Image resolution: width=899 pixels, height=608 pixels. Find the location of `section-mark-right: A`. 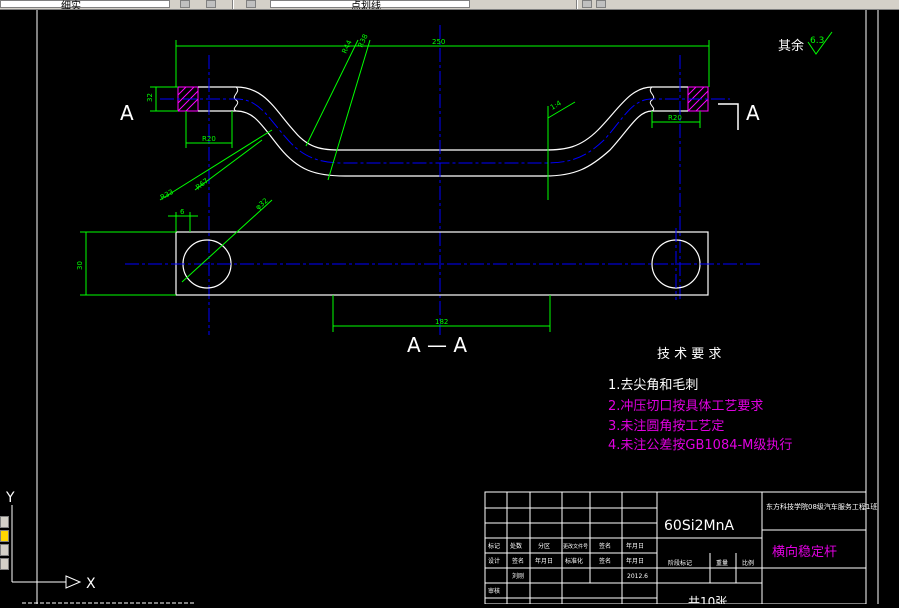

section-mark-right: A is located at coordinates (753, 113).